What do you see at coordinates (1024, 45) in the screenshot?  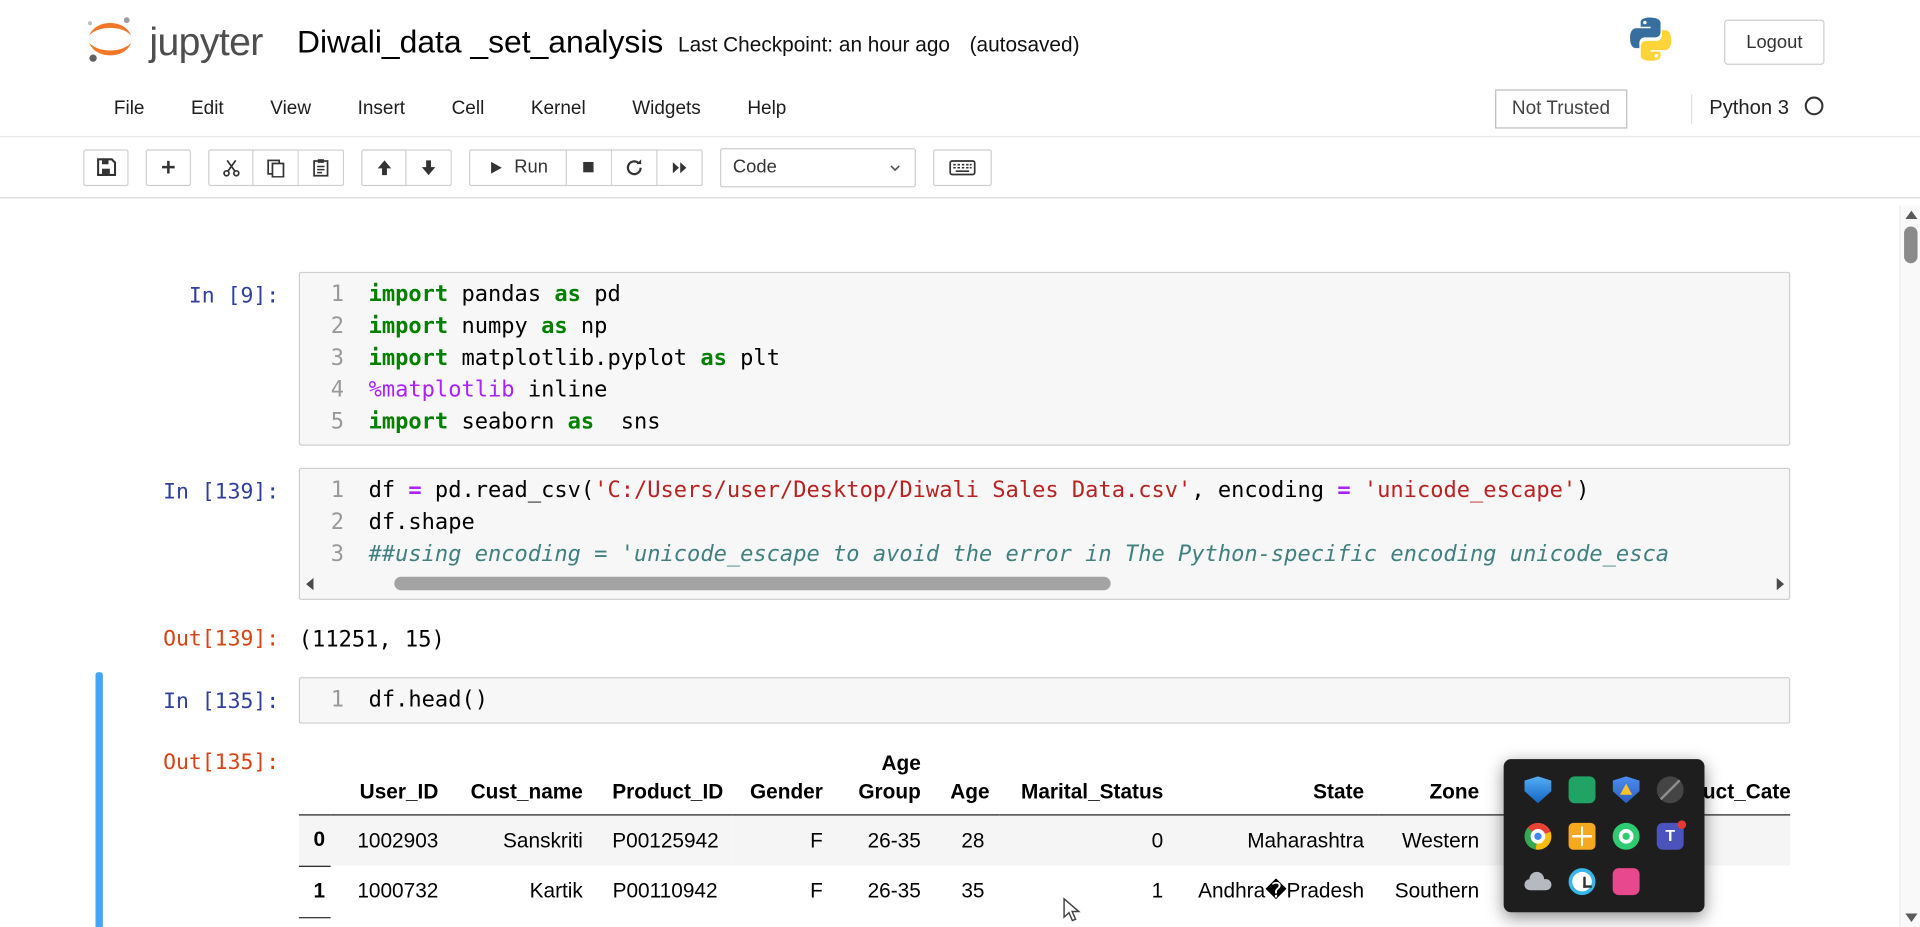 I see `autosave-status: (autosaved)` at bounding box center [1024, 45].